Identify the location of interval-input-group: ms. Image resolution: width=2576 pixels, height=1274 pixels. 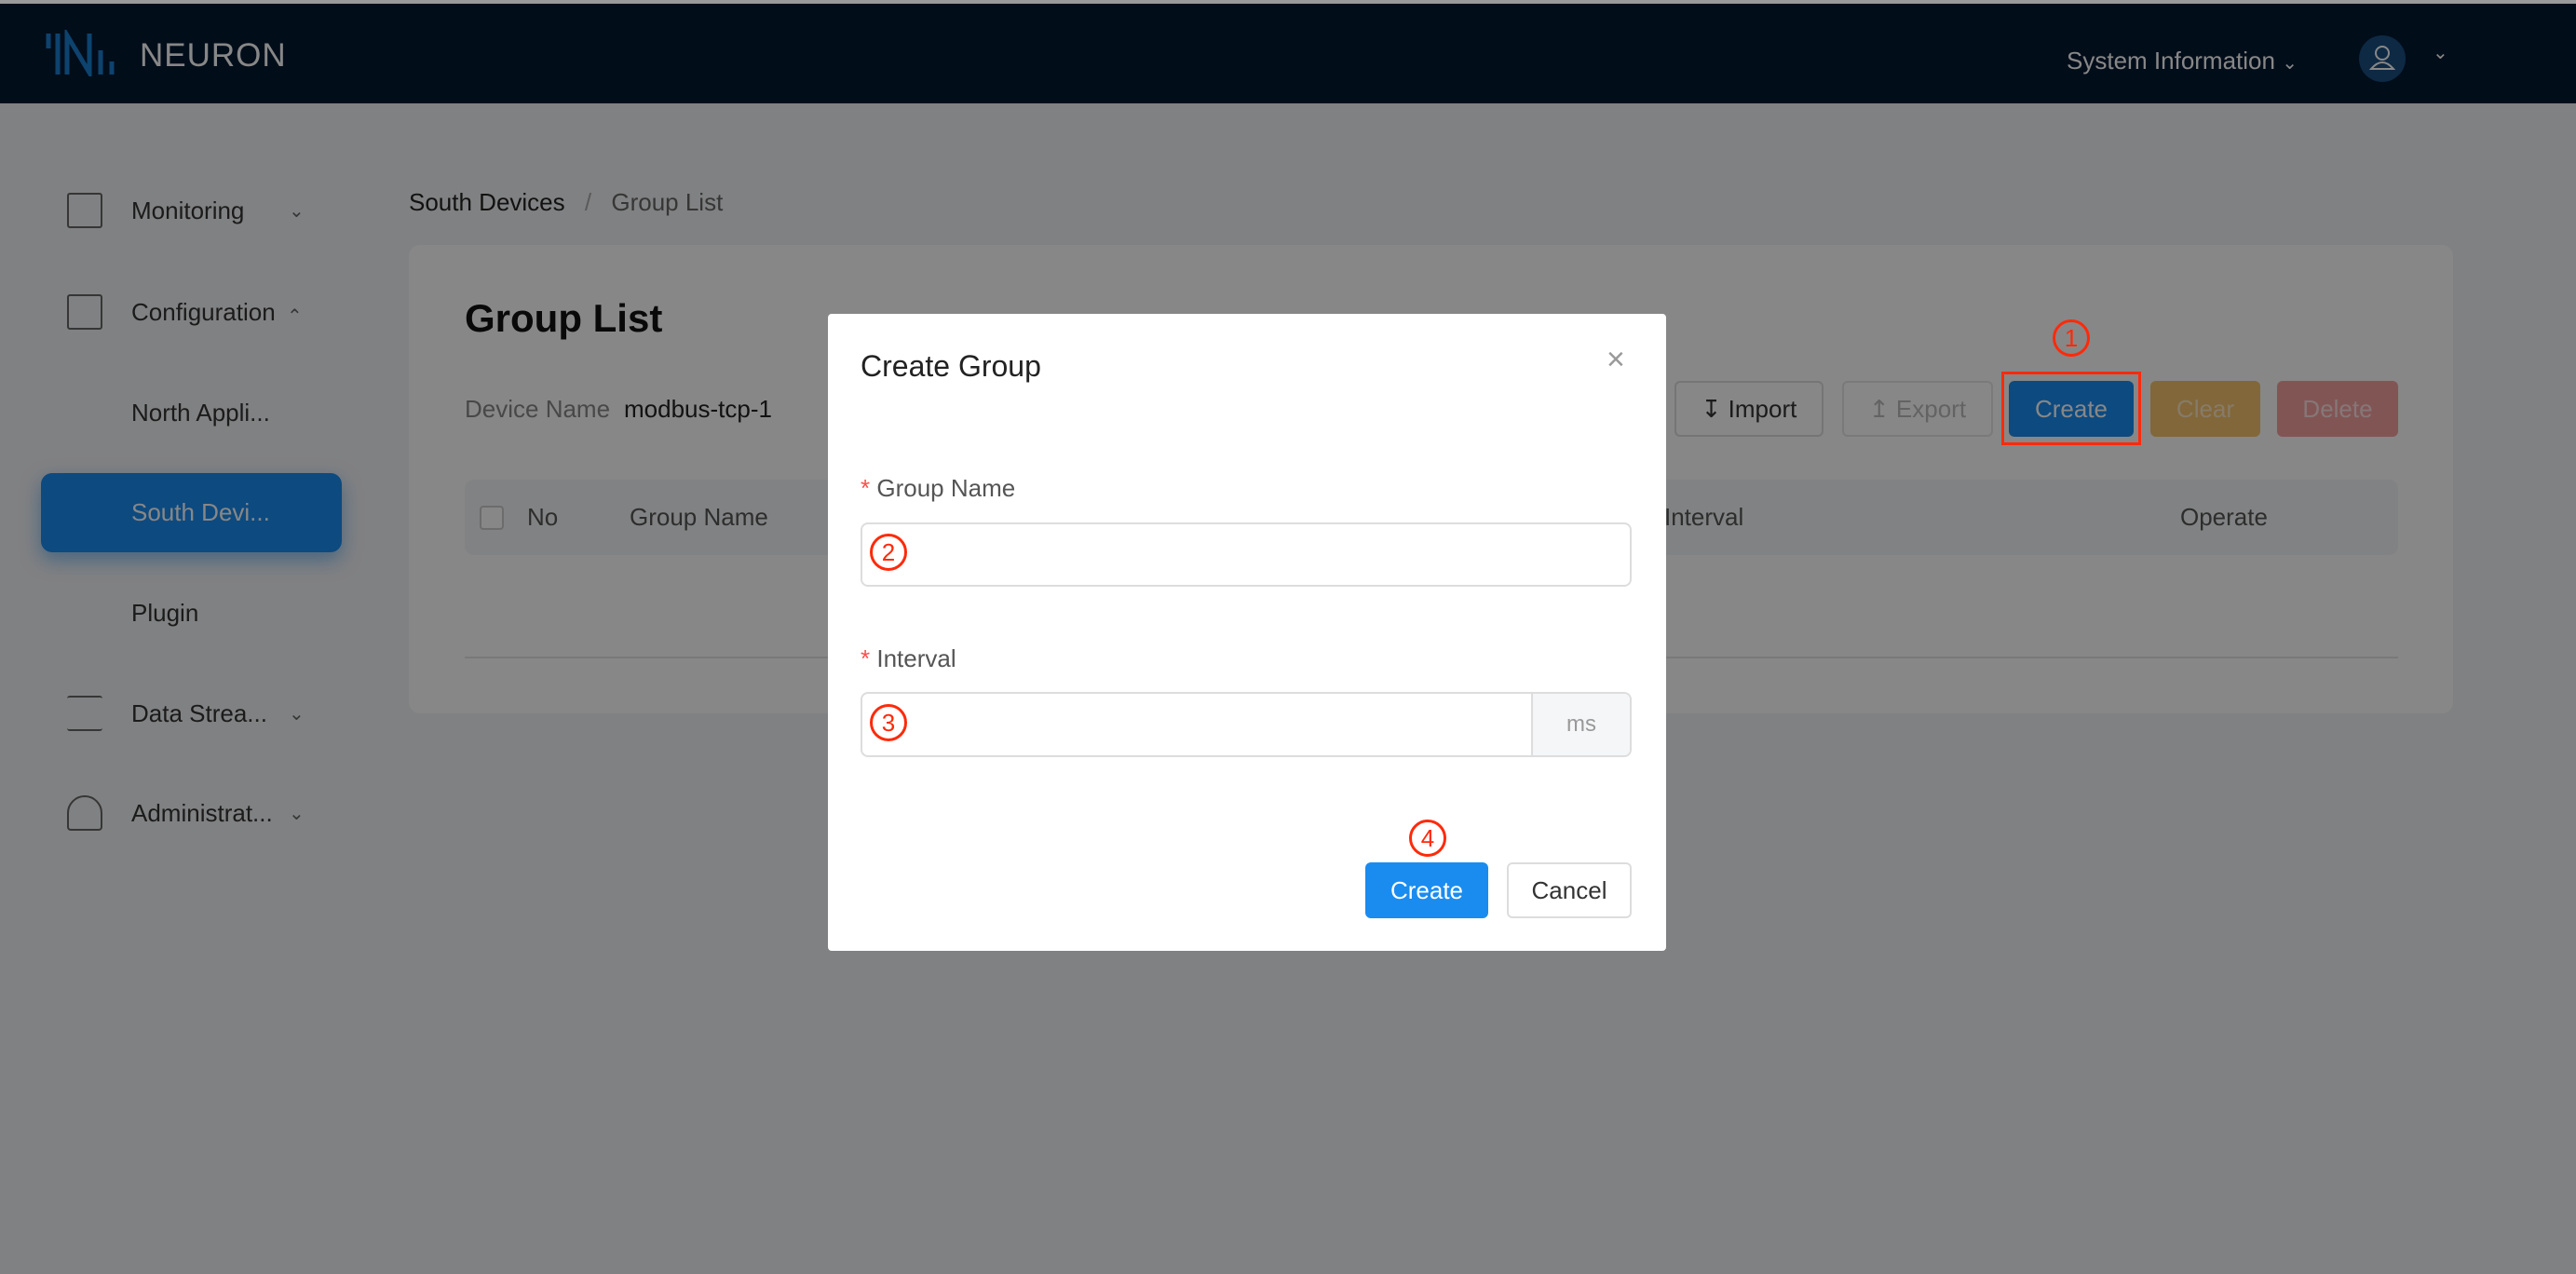
(1246, 724).